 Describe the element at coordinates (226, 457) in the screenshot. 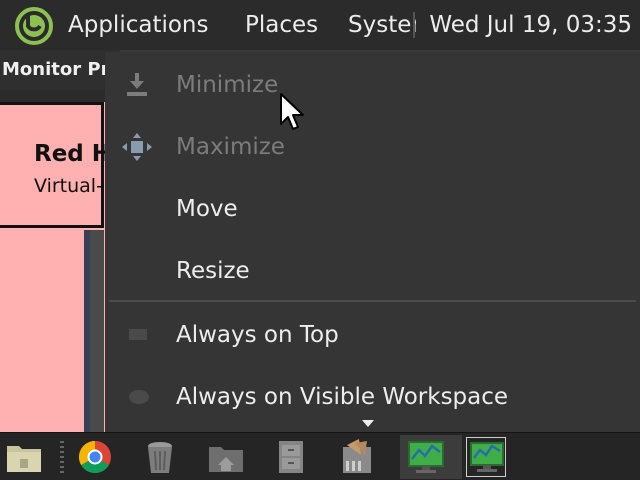

I see `home-folder-icon` at that location.